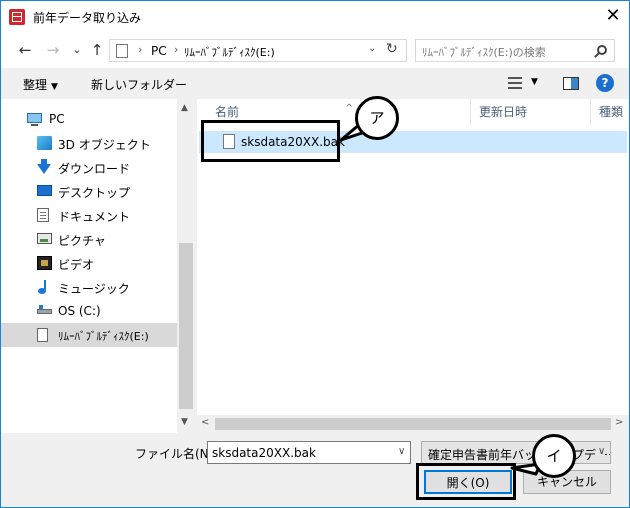 The image size is (630, 508). Describe the element at coordinates (43, 287) in the screenshot. I see `music-icon` at that location.